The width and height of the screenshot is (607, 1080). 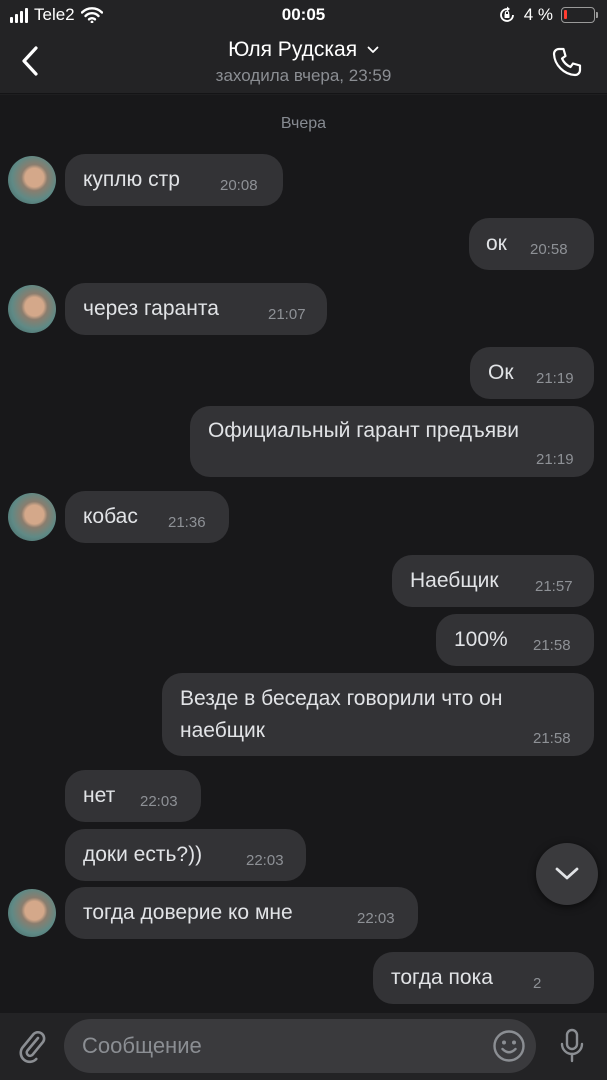 What do you see at coordinates (303, 123) in the screenshot?
I see `date-divider: Вчера` at bounding box center [303, 123].